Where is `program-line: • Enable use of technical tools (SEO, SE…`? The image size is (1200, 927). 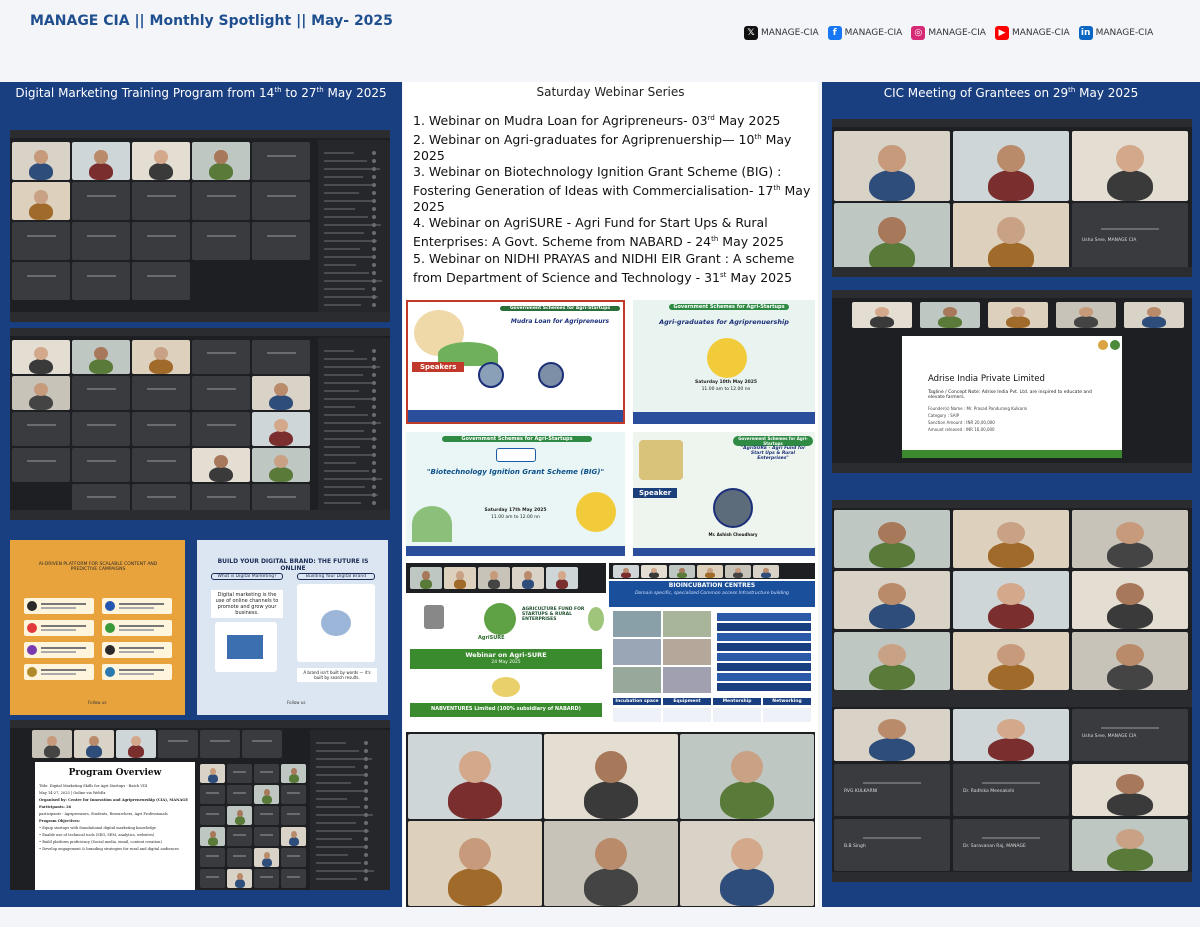 program-line: • Enable use of technical tools (SEO, SE… is located at coordinates (97, 835).